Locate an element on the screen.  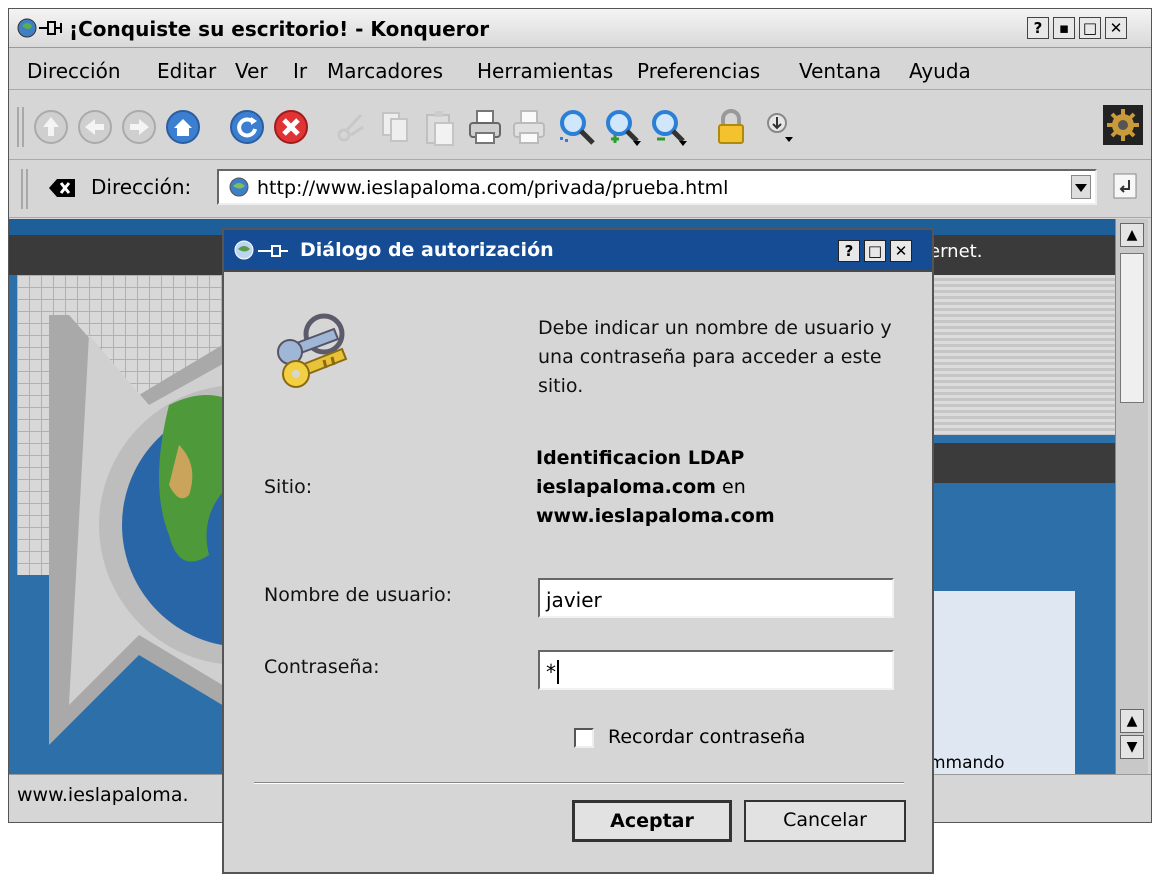
page-header-text: ernet. is located at coordinates (956, 251).